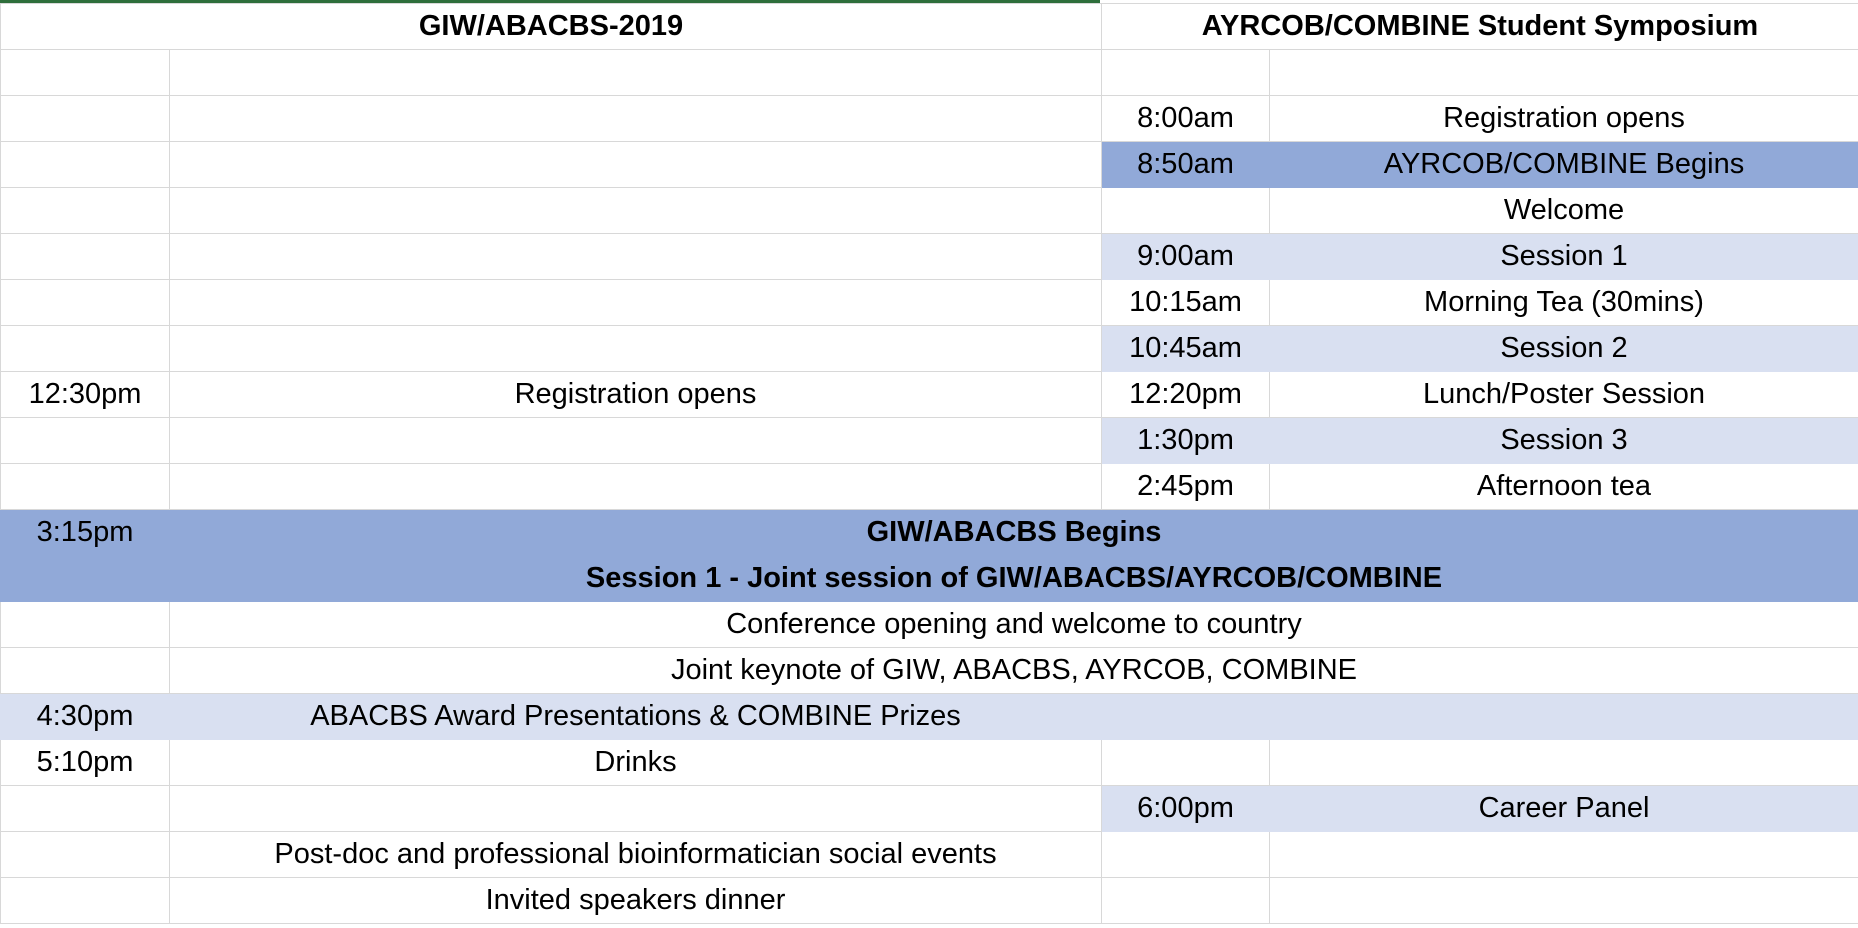 The image size is (1858, 928). Describe the element at coordinates (635, 394) in the screenshot. I see `left-event-cell: Registration opens` at that location.